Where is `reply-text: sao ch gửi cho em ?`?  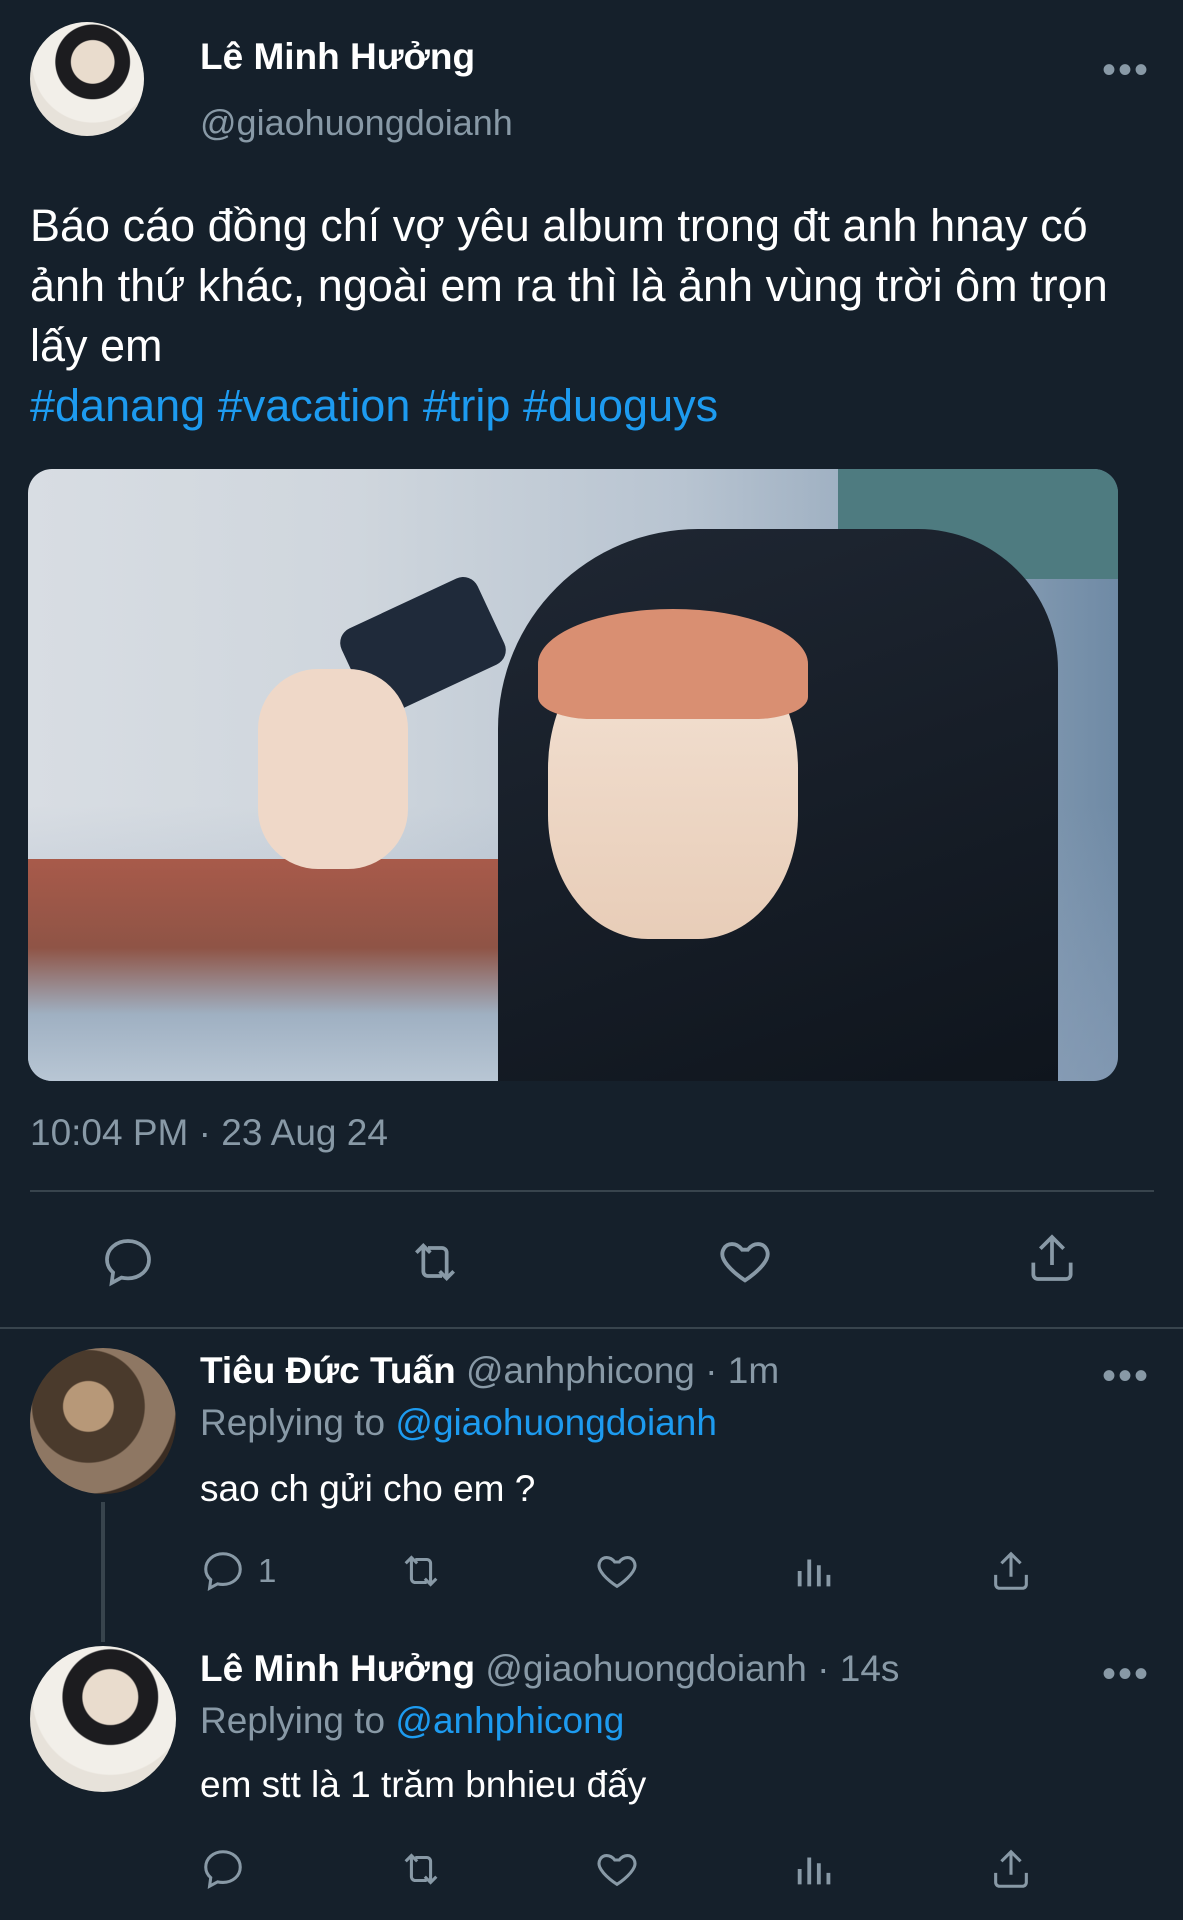
reply-text: sao ch gửi cho em ? is located at coordinates (368, 1488).